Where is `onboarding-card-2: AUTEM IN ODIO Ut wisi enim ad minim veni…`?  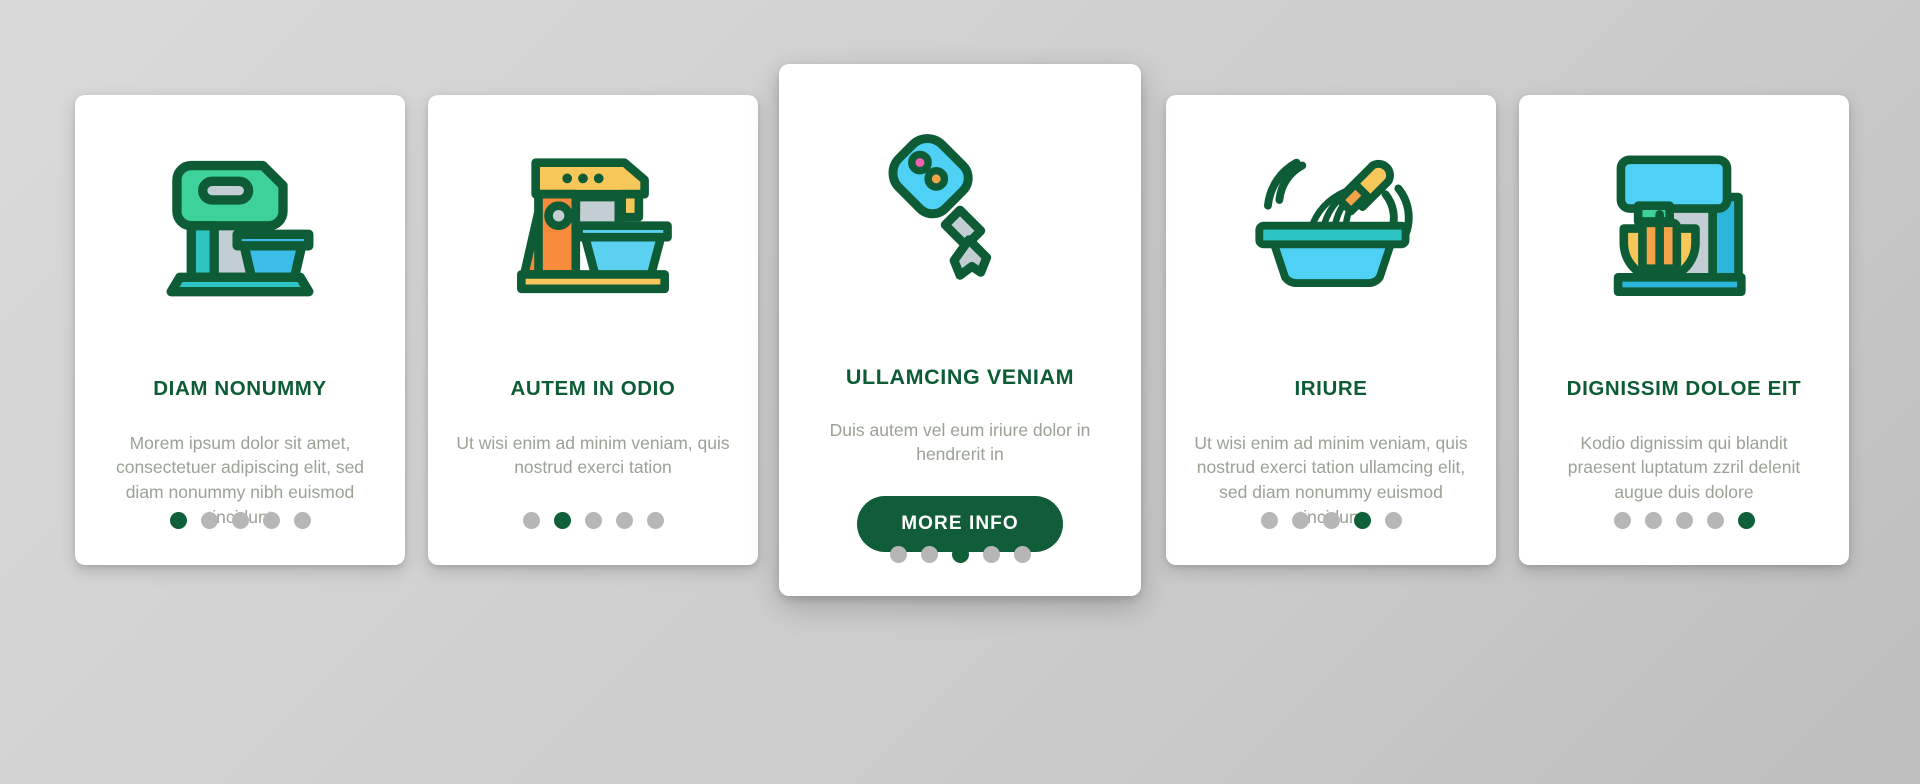 onboarding-card-2: AUTEM IN ODIO Ut wisi enim ad minim veni… is located at coordinates (593, 330).